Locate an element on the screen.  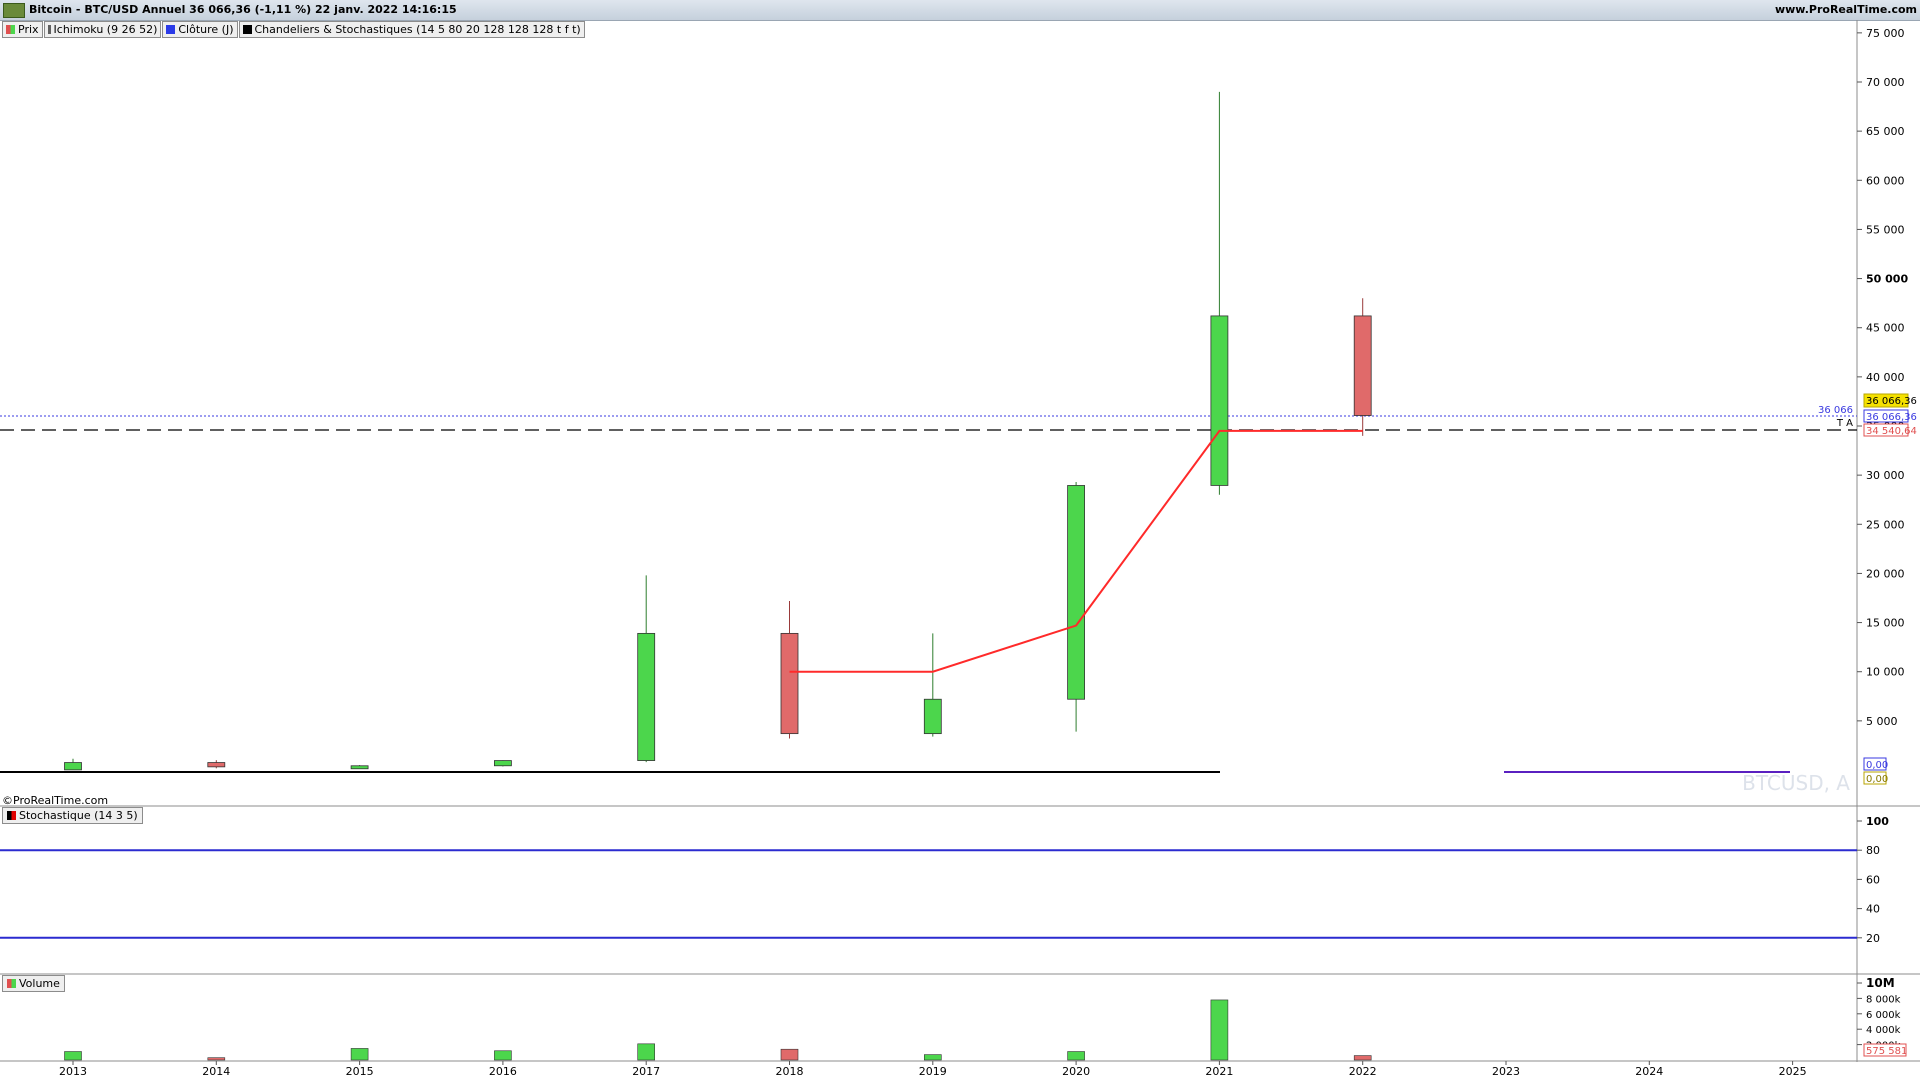
x-tick-label: 2018 is located at coordinates (790, 1071).